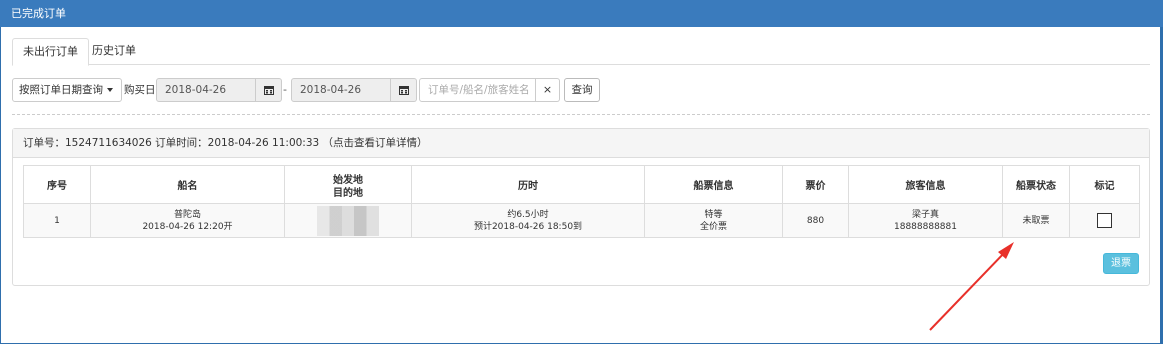 The width and height of the screenshot is (1163, 344). What do you see at coordinates (971, 286) in the screenshot?
I see `annotation-arrow` at bounding box center [971, 286].